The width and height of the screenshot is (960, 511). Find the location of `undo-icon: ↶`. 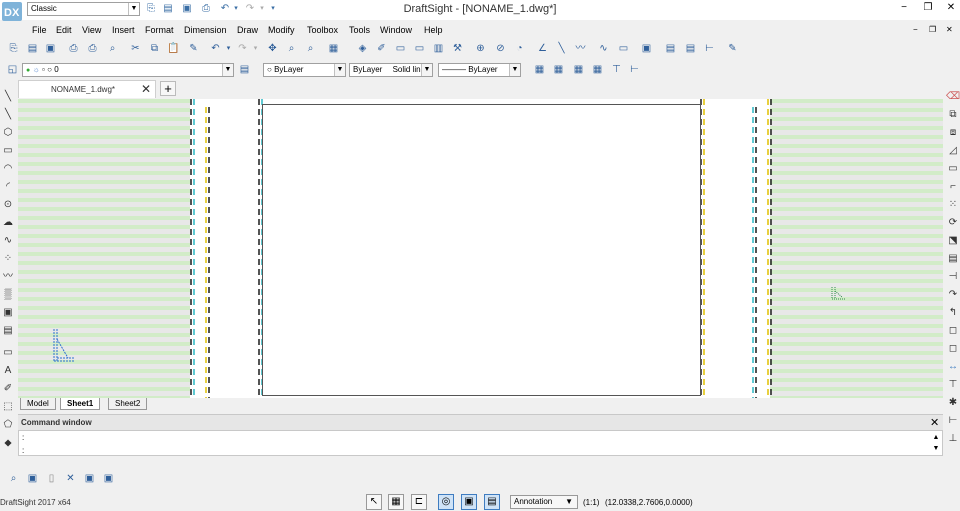

undo-icon: ↶ is located at coordinates (215, 48).